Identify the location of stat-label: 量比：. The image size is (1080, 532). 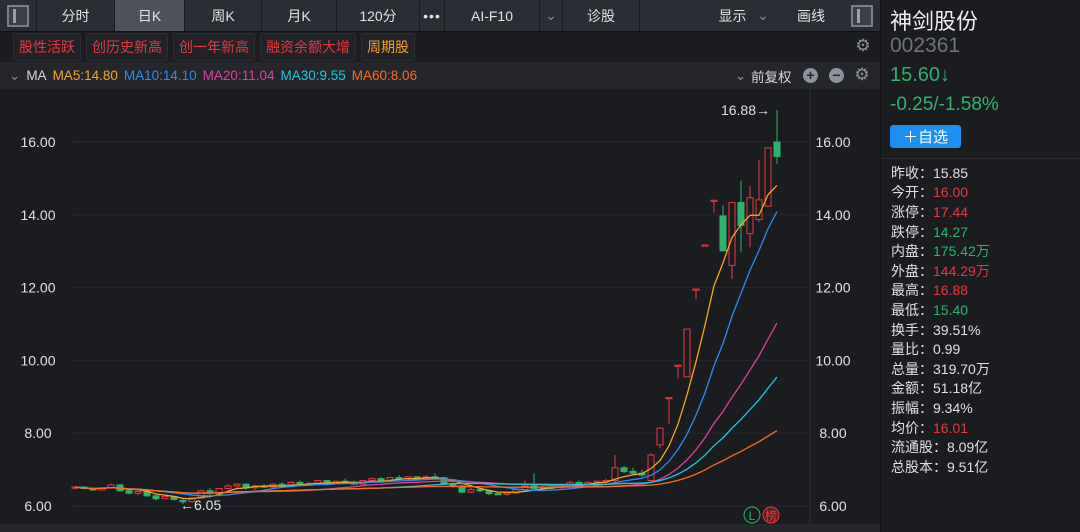
(912, 349).